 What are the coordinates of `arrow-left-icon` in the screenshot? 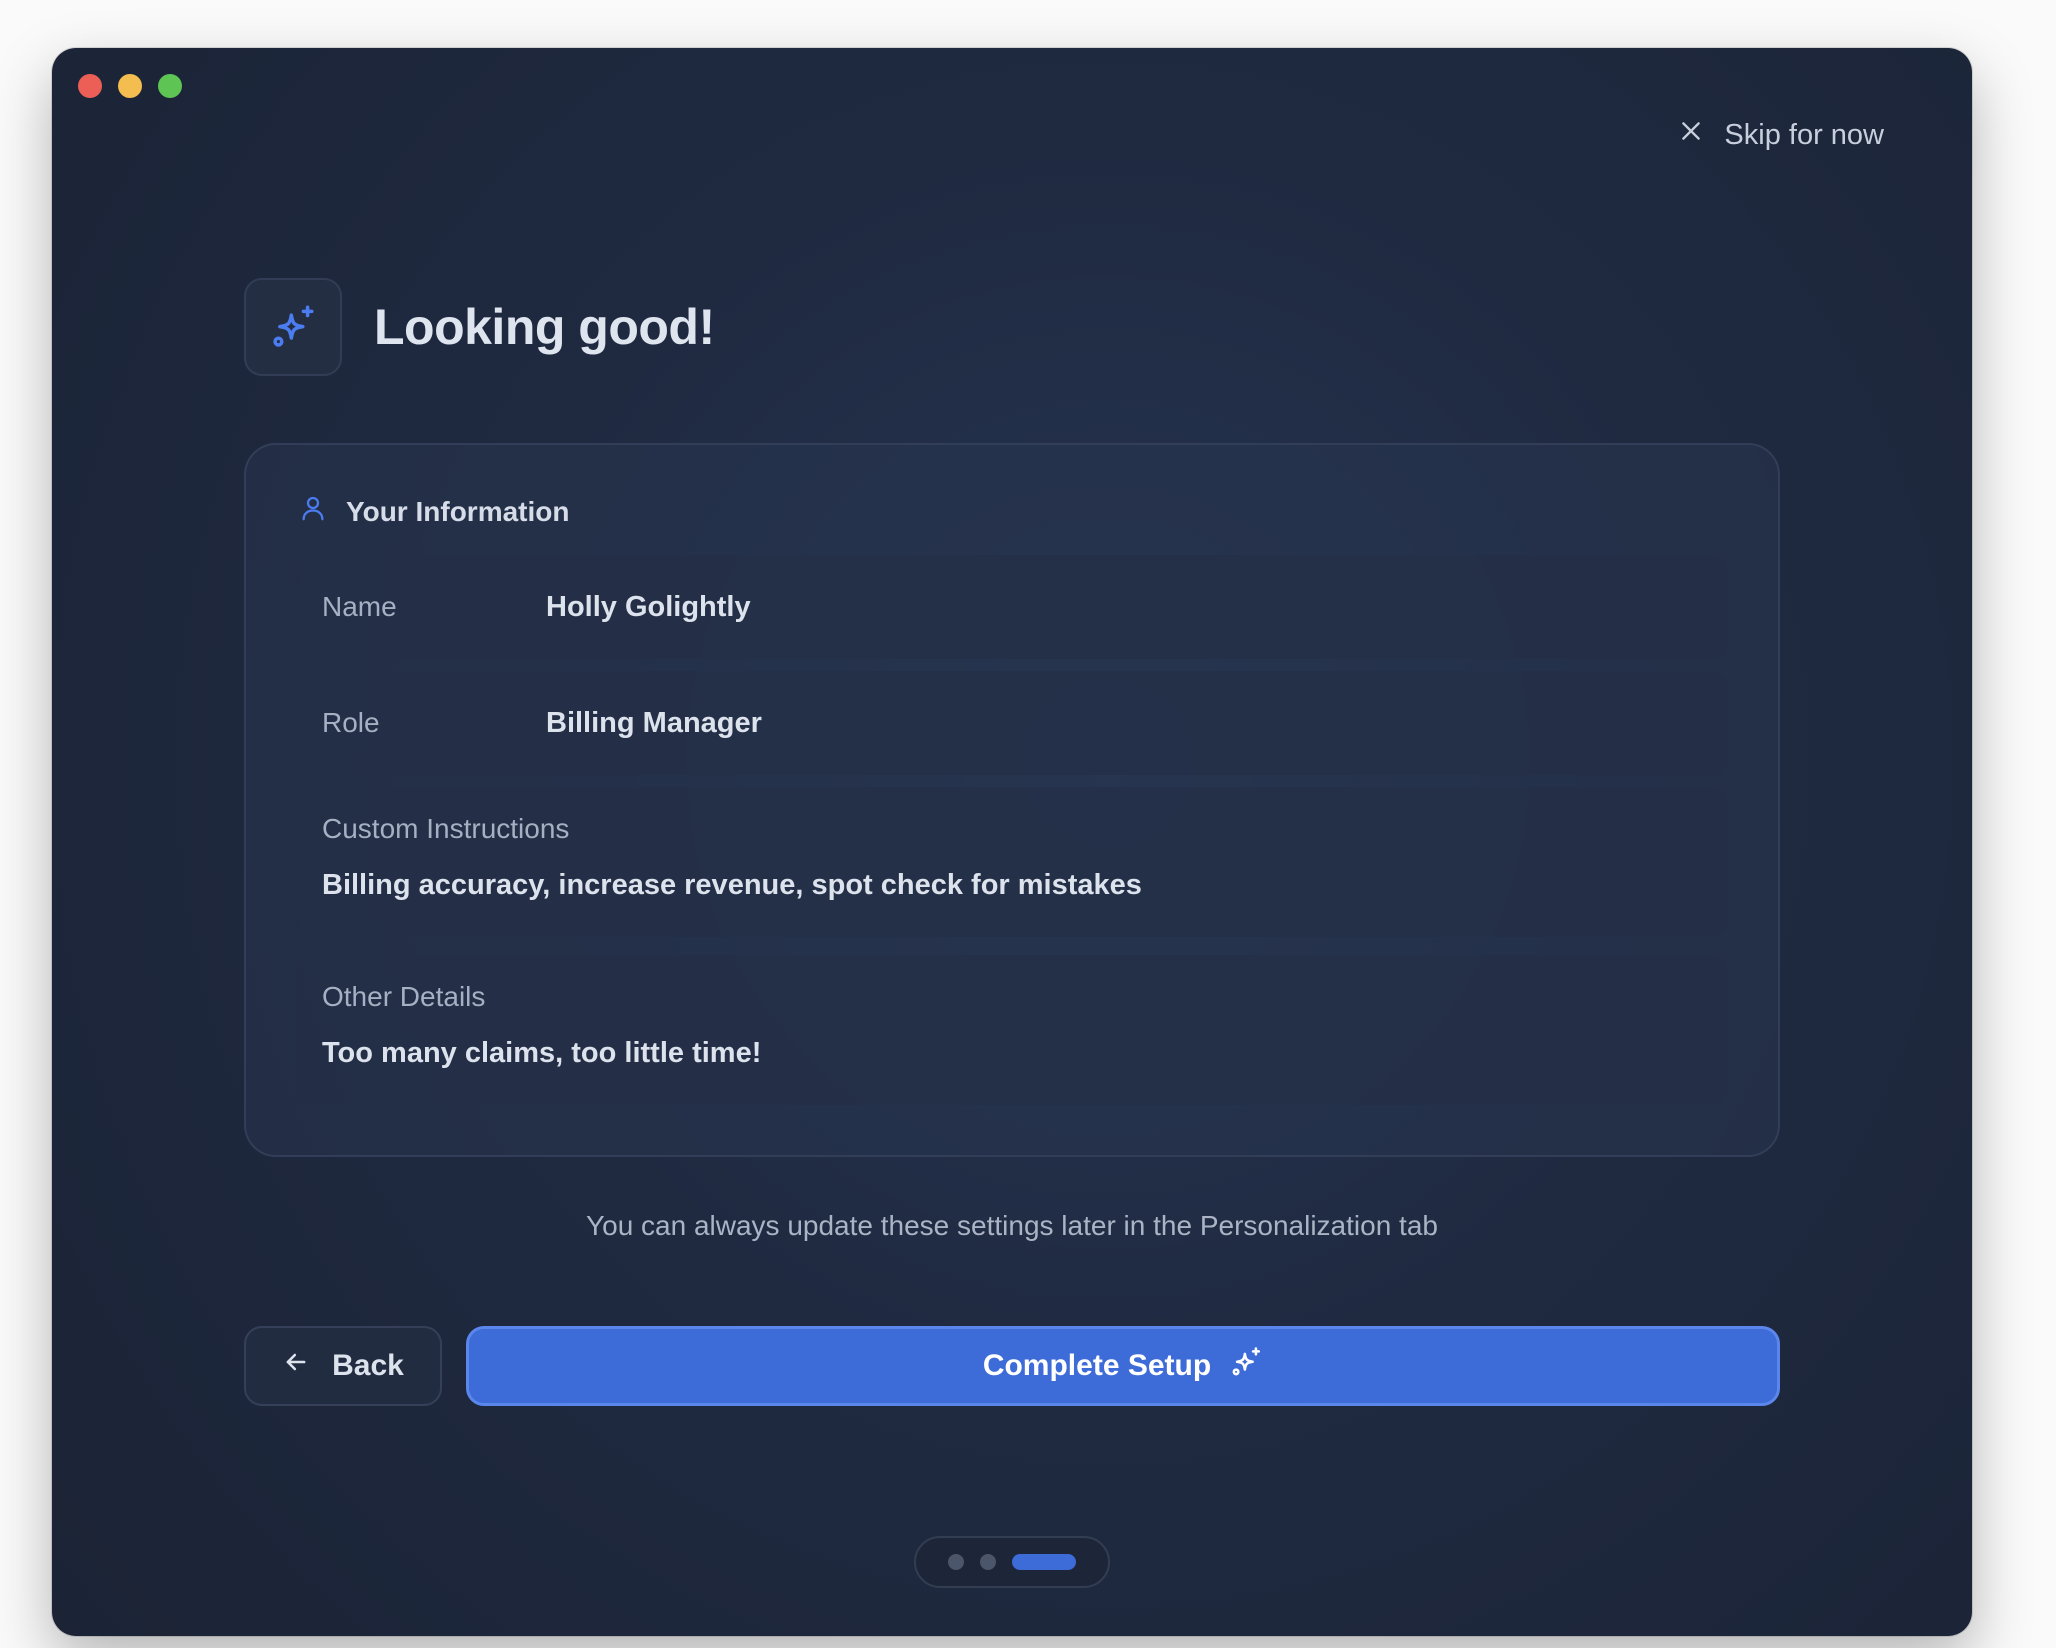 It's located at (296, 1366).